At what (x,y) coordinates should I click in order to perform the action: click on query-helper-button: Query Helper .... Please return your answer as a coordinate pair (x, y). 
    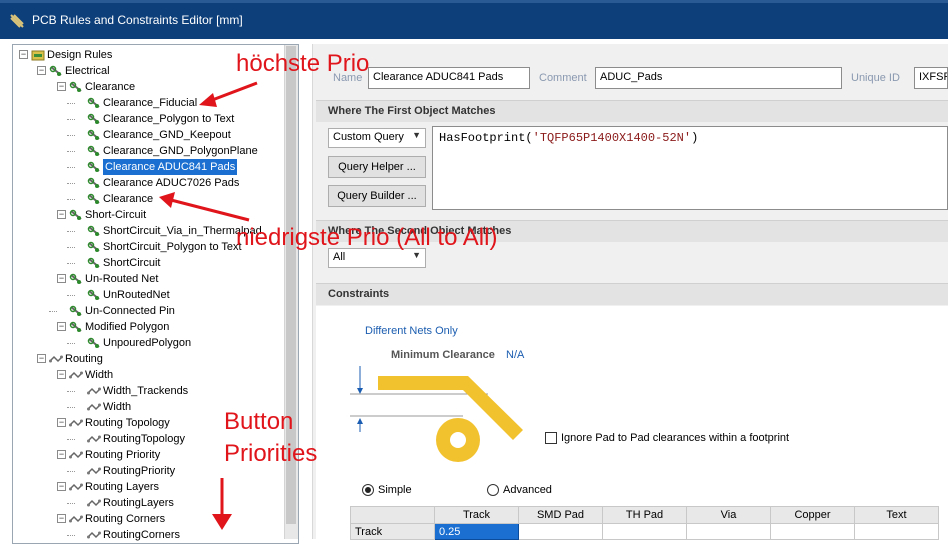
    Looking at the image, I should click on (377, 167).